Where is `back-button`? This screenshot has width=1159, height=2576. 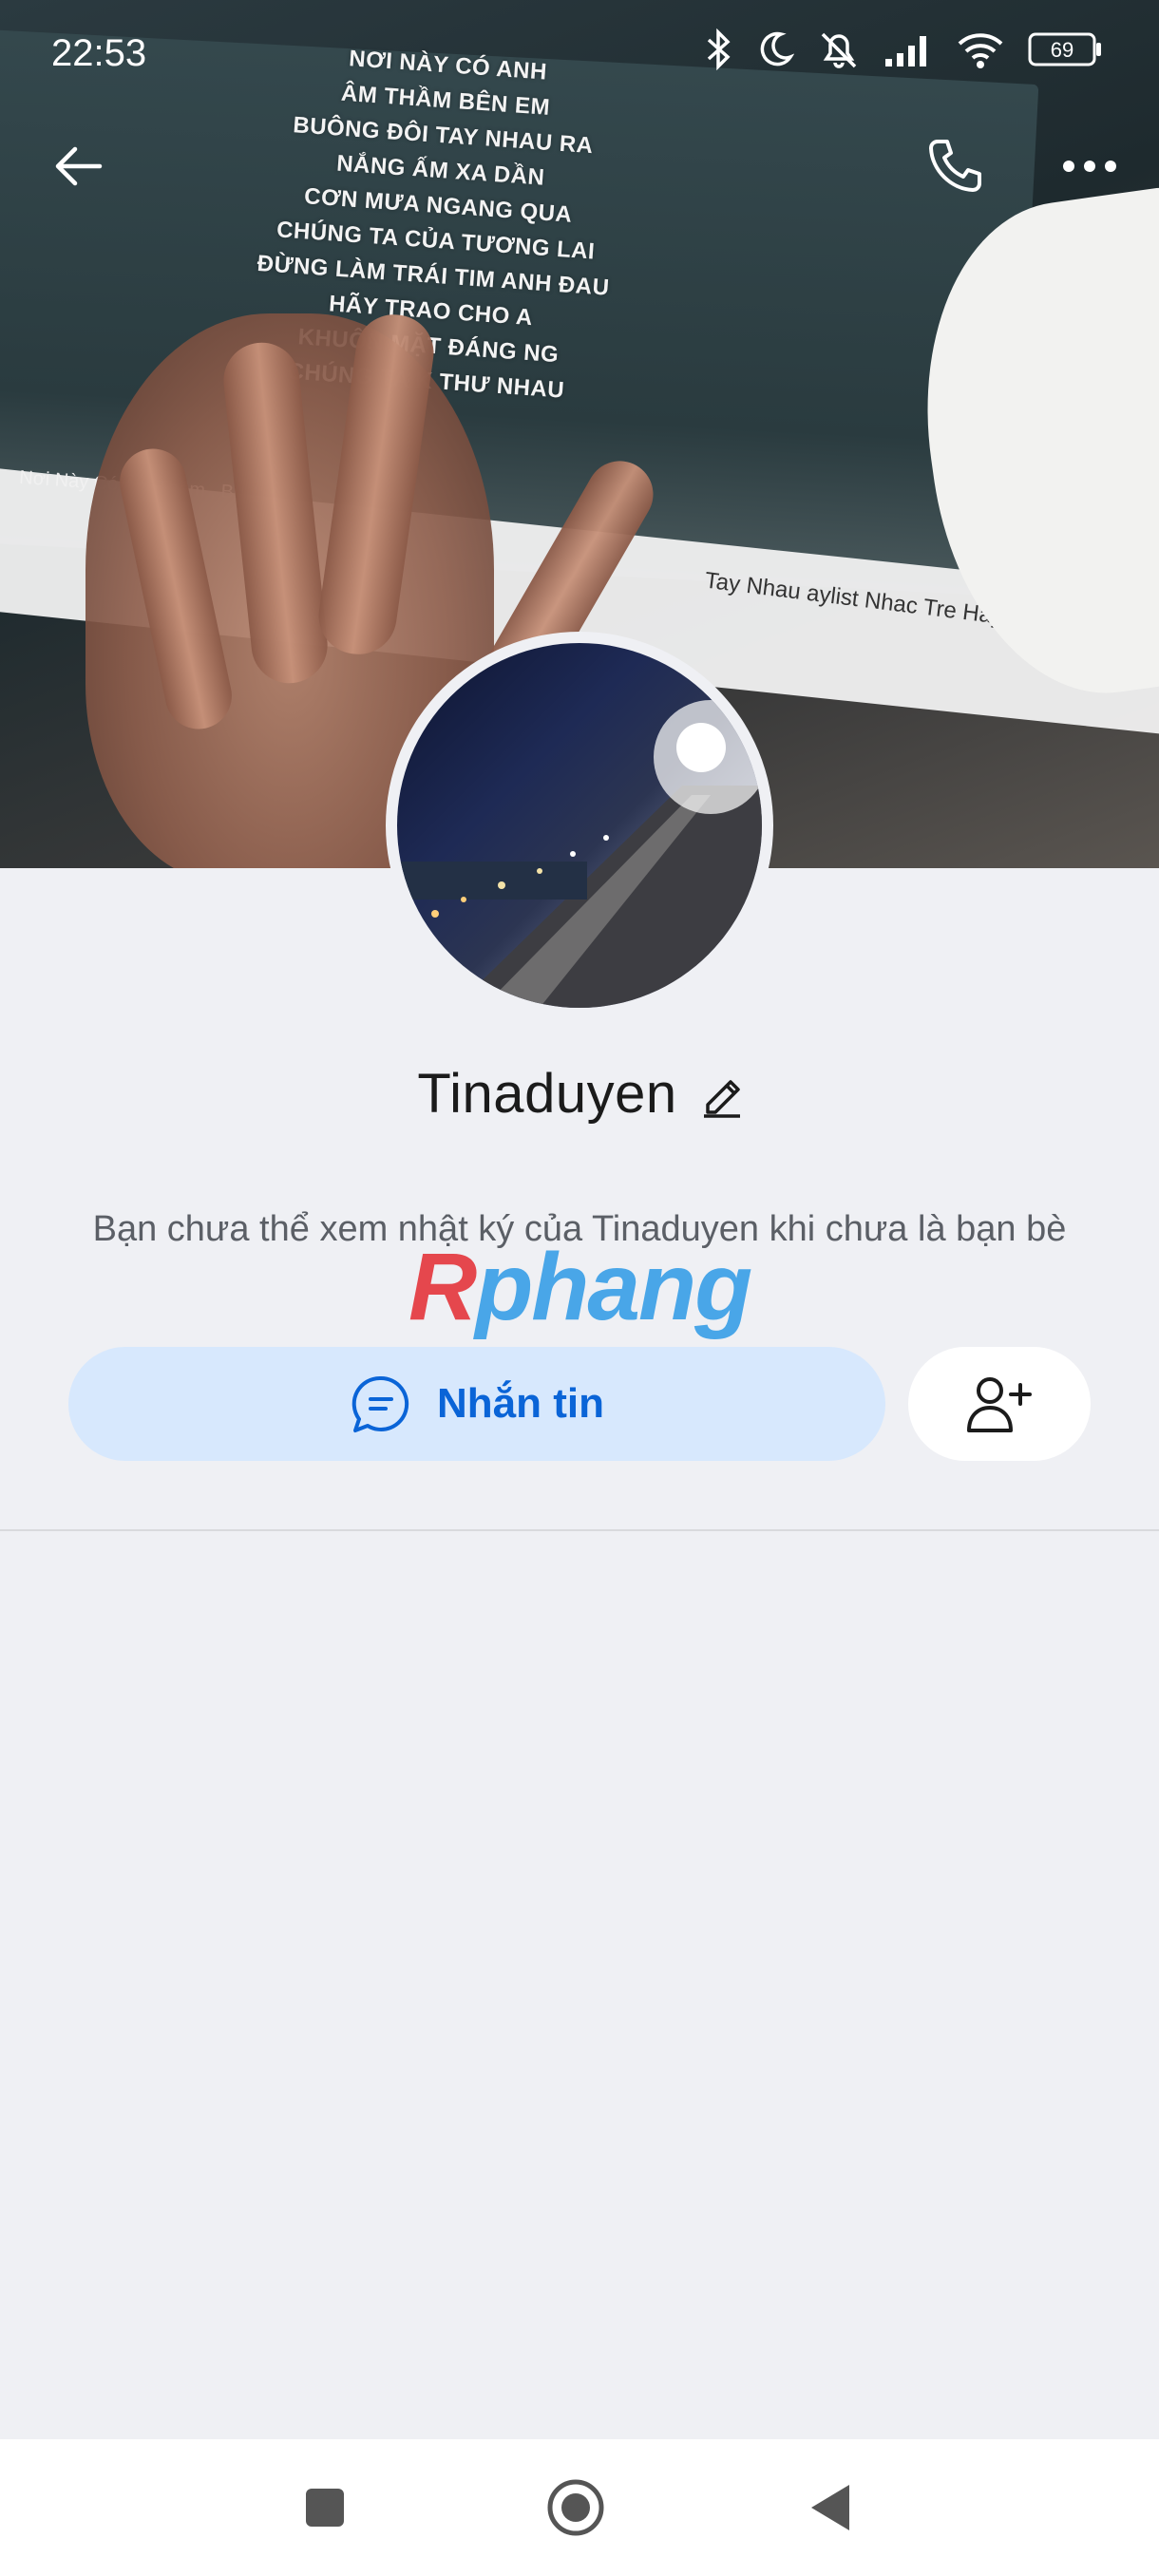
back-button is located at coordinates (79, 166).